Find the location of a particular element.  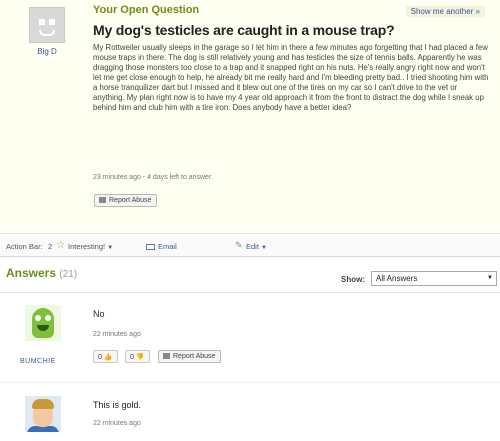

show-filter-select: All Answers ▼ is located at coordinates (434, 278).